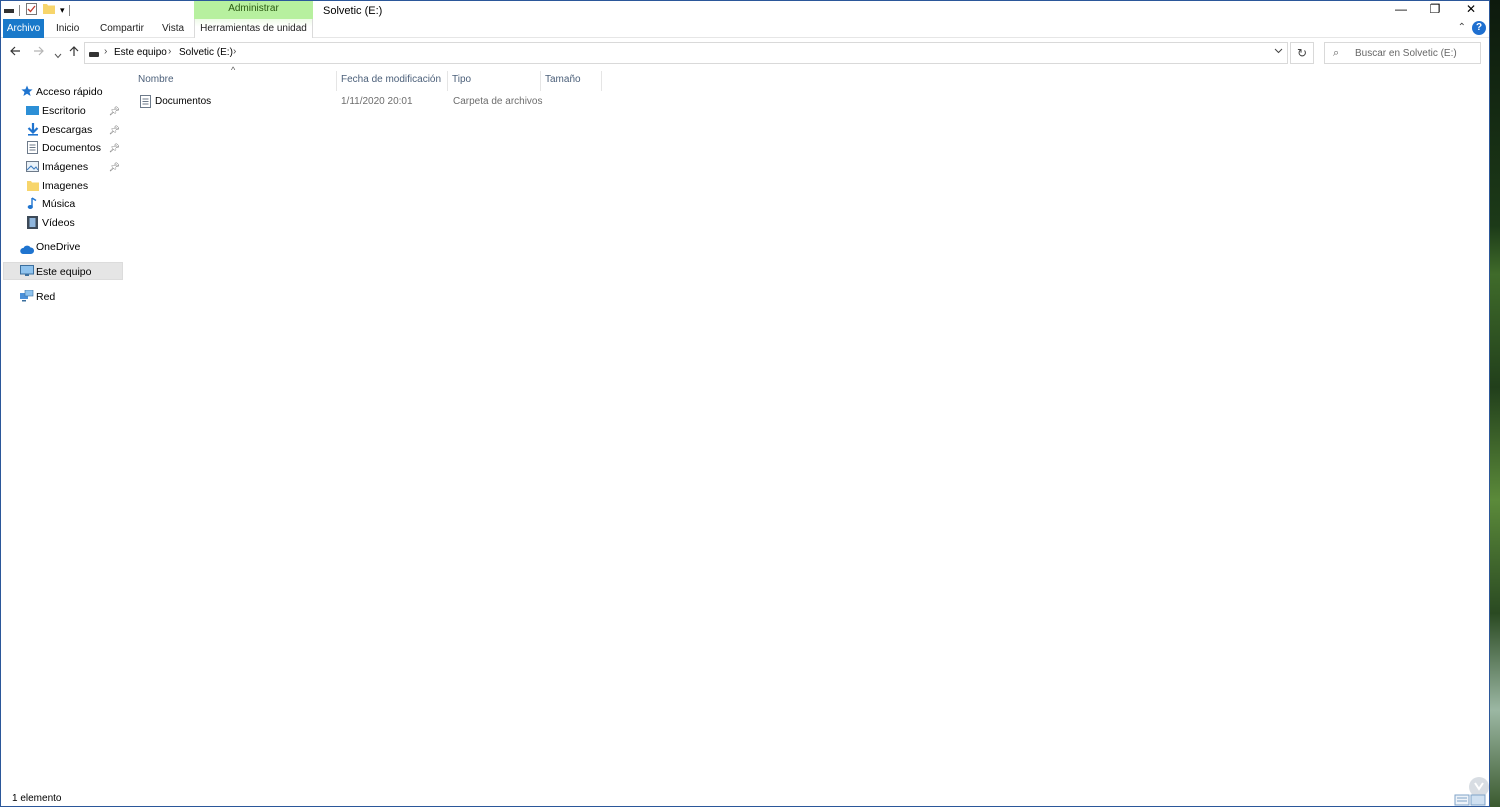 This screenshot has height=807, width=1500. Describe the element at coordinates (571, 81) in the screenshot. I see `column-header-tamano: Tamaño` at that location.